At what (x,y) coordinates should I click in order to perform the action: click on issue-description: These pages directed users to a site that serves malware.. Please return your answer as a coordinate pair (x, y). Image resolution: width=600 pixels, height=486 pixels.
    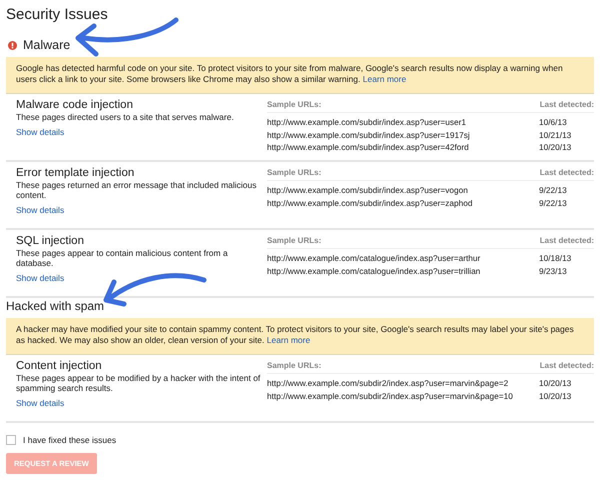
    Looking at the image, I should click on (125, 117).